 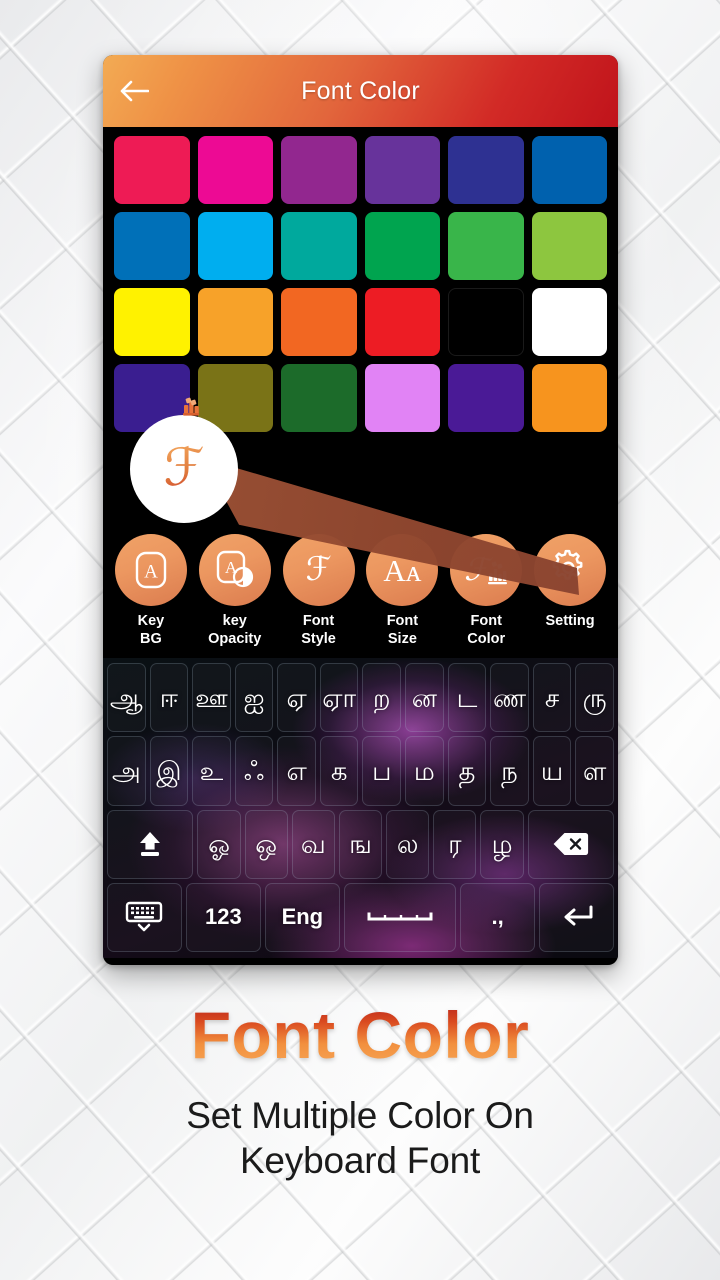 I want to click on swatch-violet, so click(x=402, y=170).